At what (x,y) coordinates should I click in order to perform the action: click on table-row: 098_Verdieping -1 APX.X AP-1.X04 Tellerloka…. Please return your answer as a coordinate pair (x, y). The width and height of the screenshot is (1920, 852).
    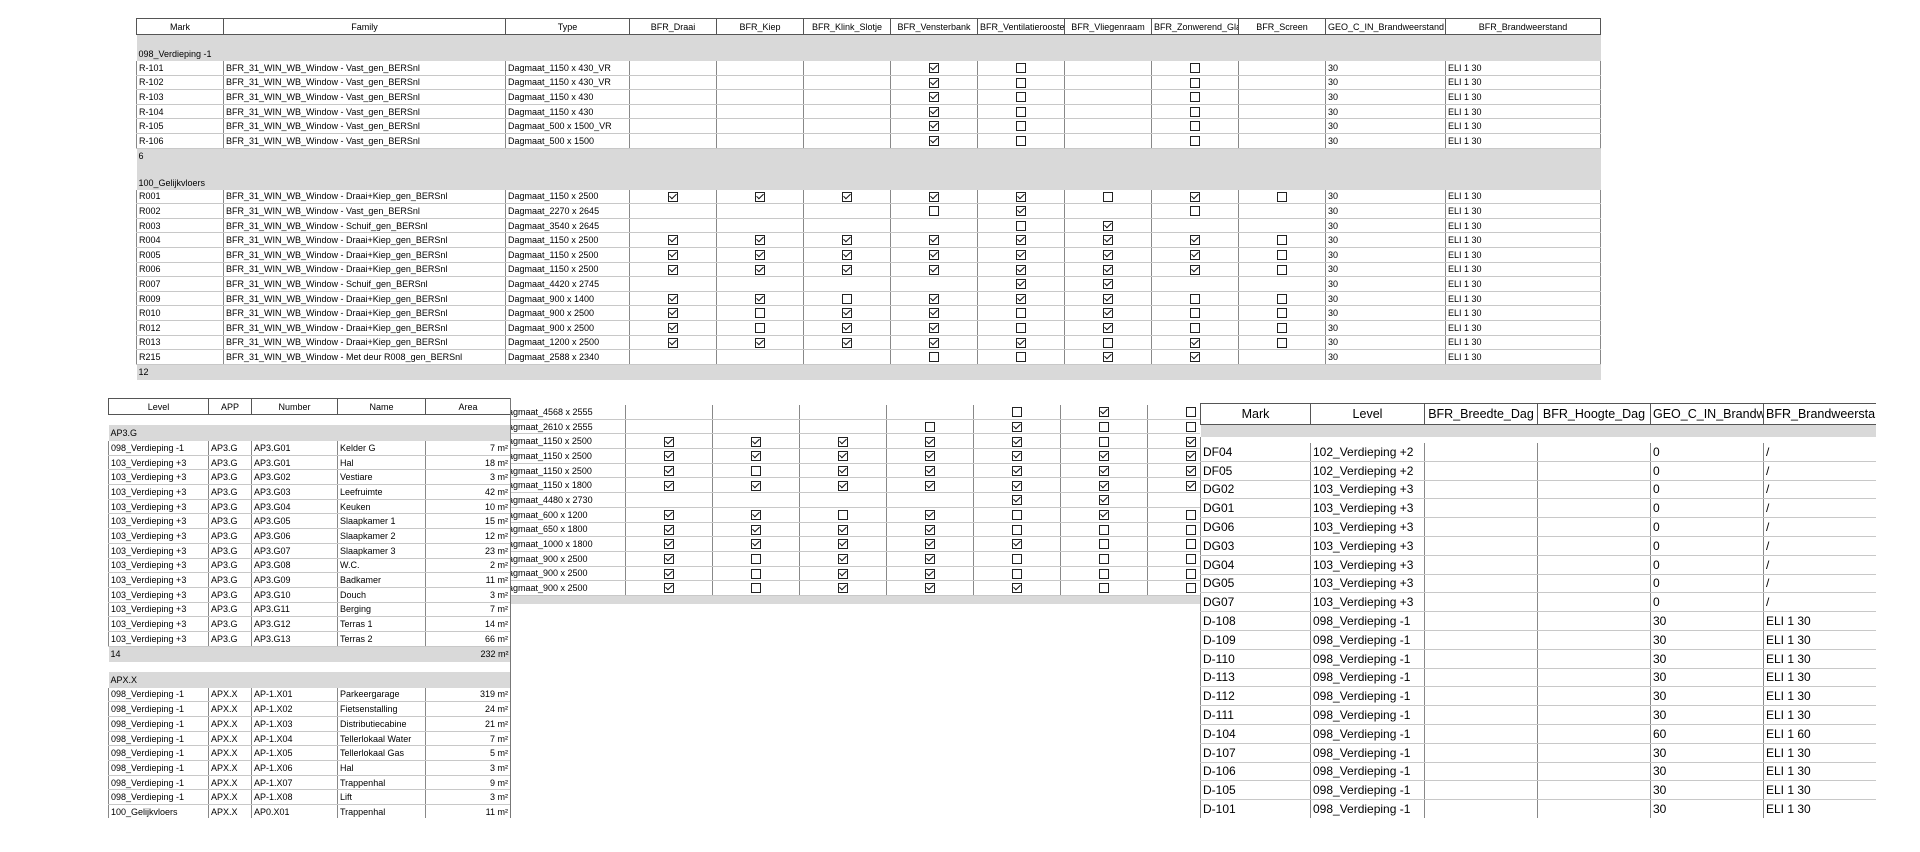
    Looking at the image, I should click on (309, 739).